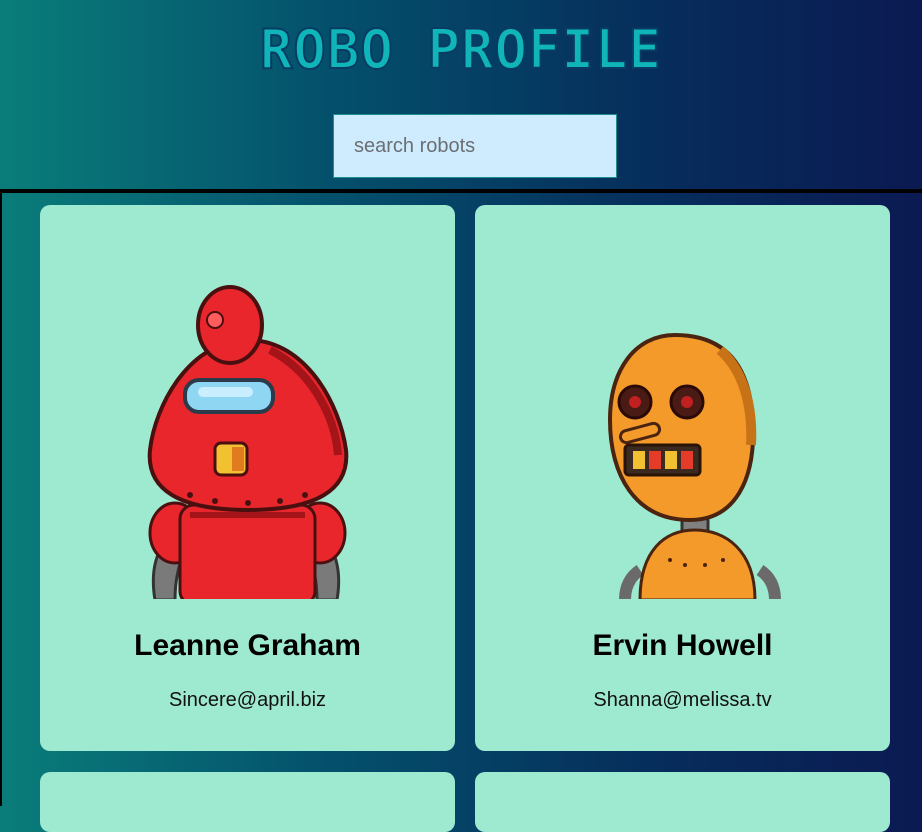  Describe the element at coordinates (247, 700) in the screenshot. I see `robot-email: Sincere@april.biz` at that location.